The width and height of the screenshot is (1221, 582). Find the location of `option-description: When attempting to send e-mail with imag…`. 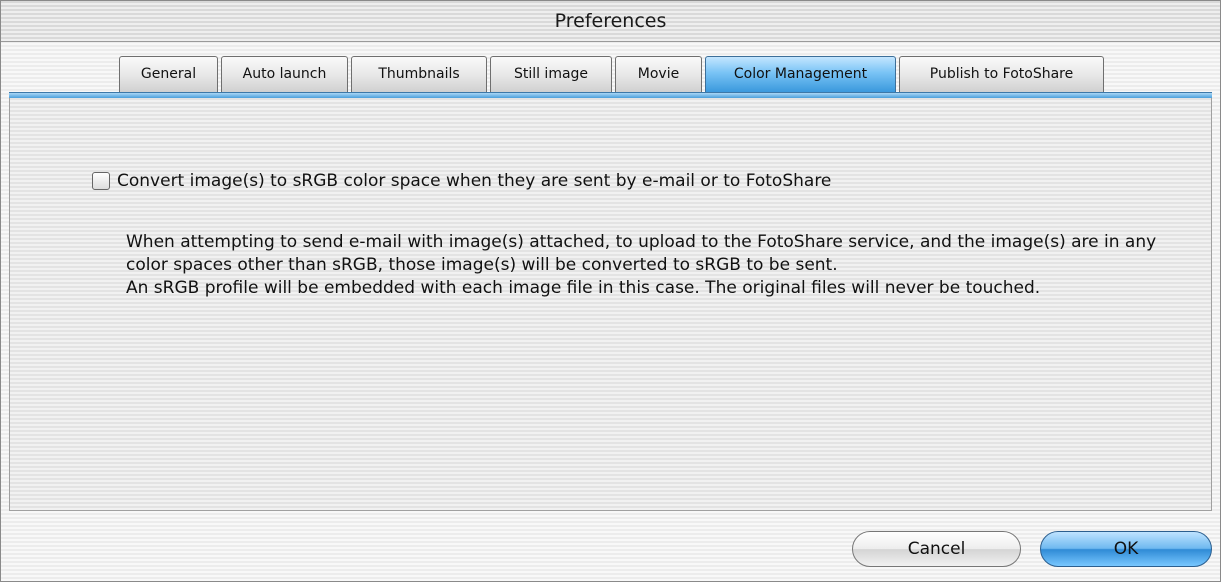

option-description: When attempting to send e-mail with imag… is located at coordinates (646, 265).